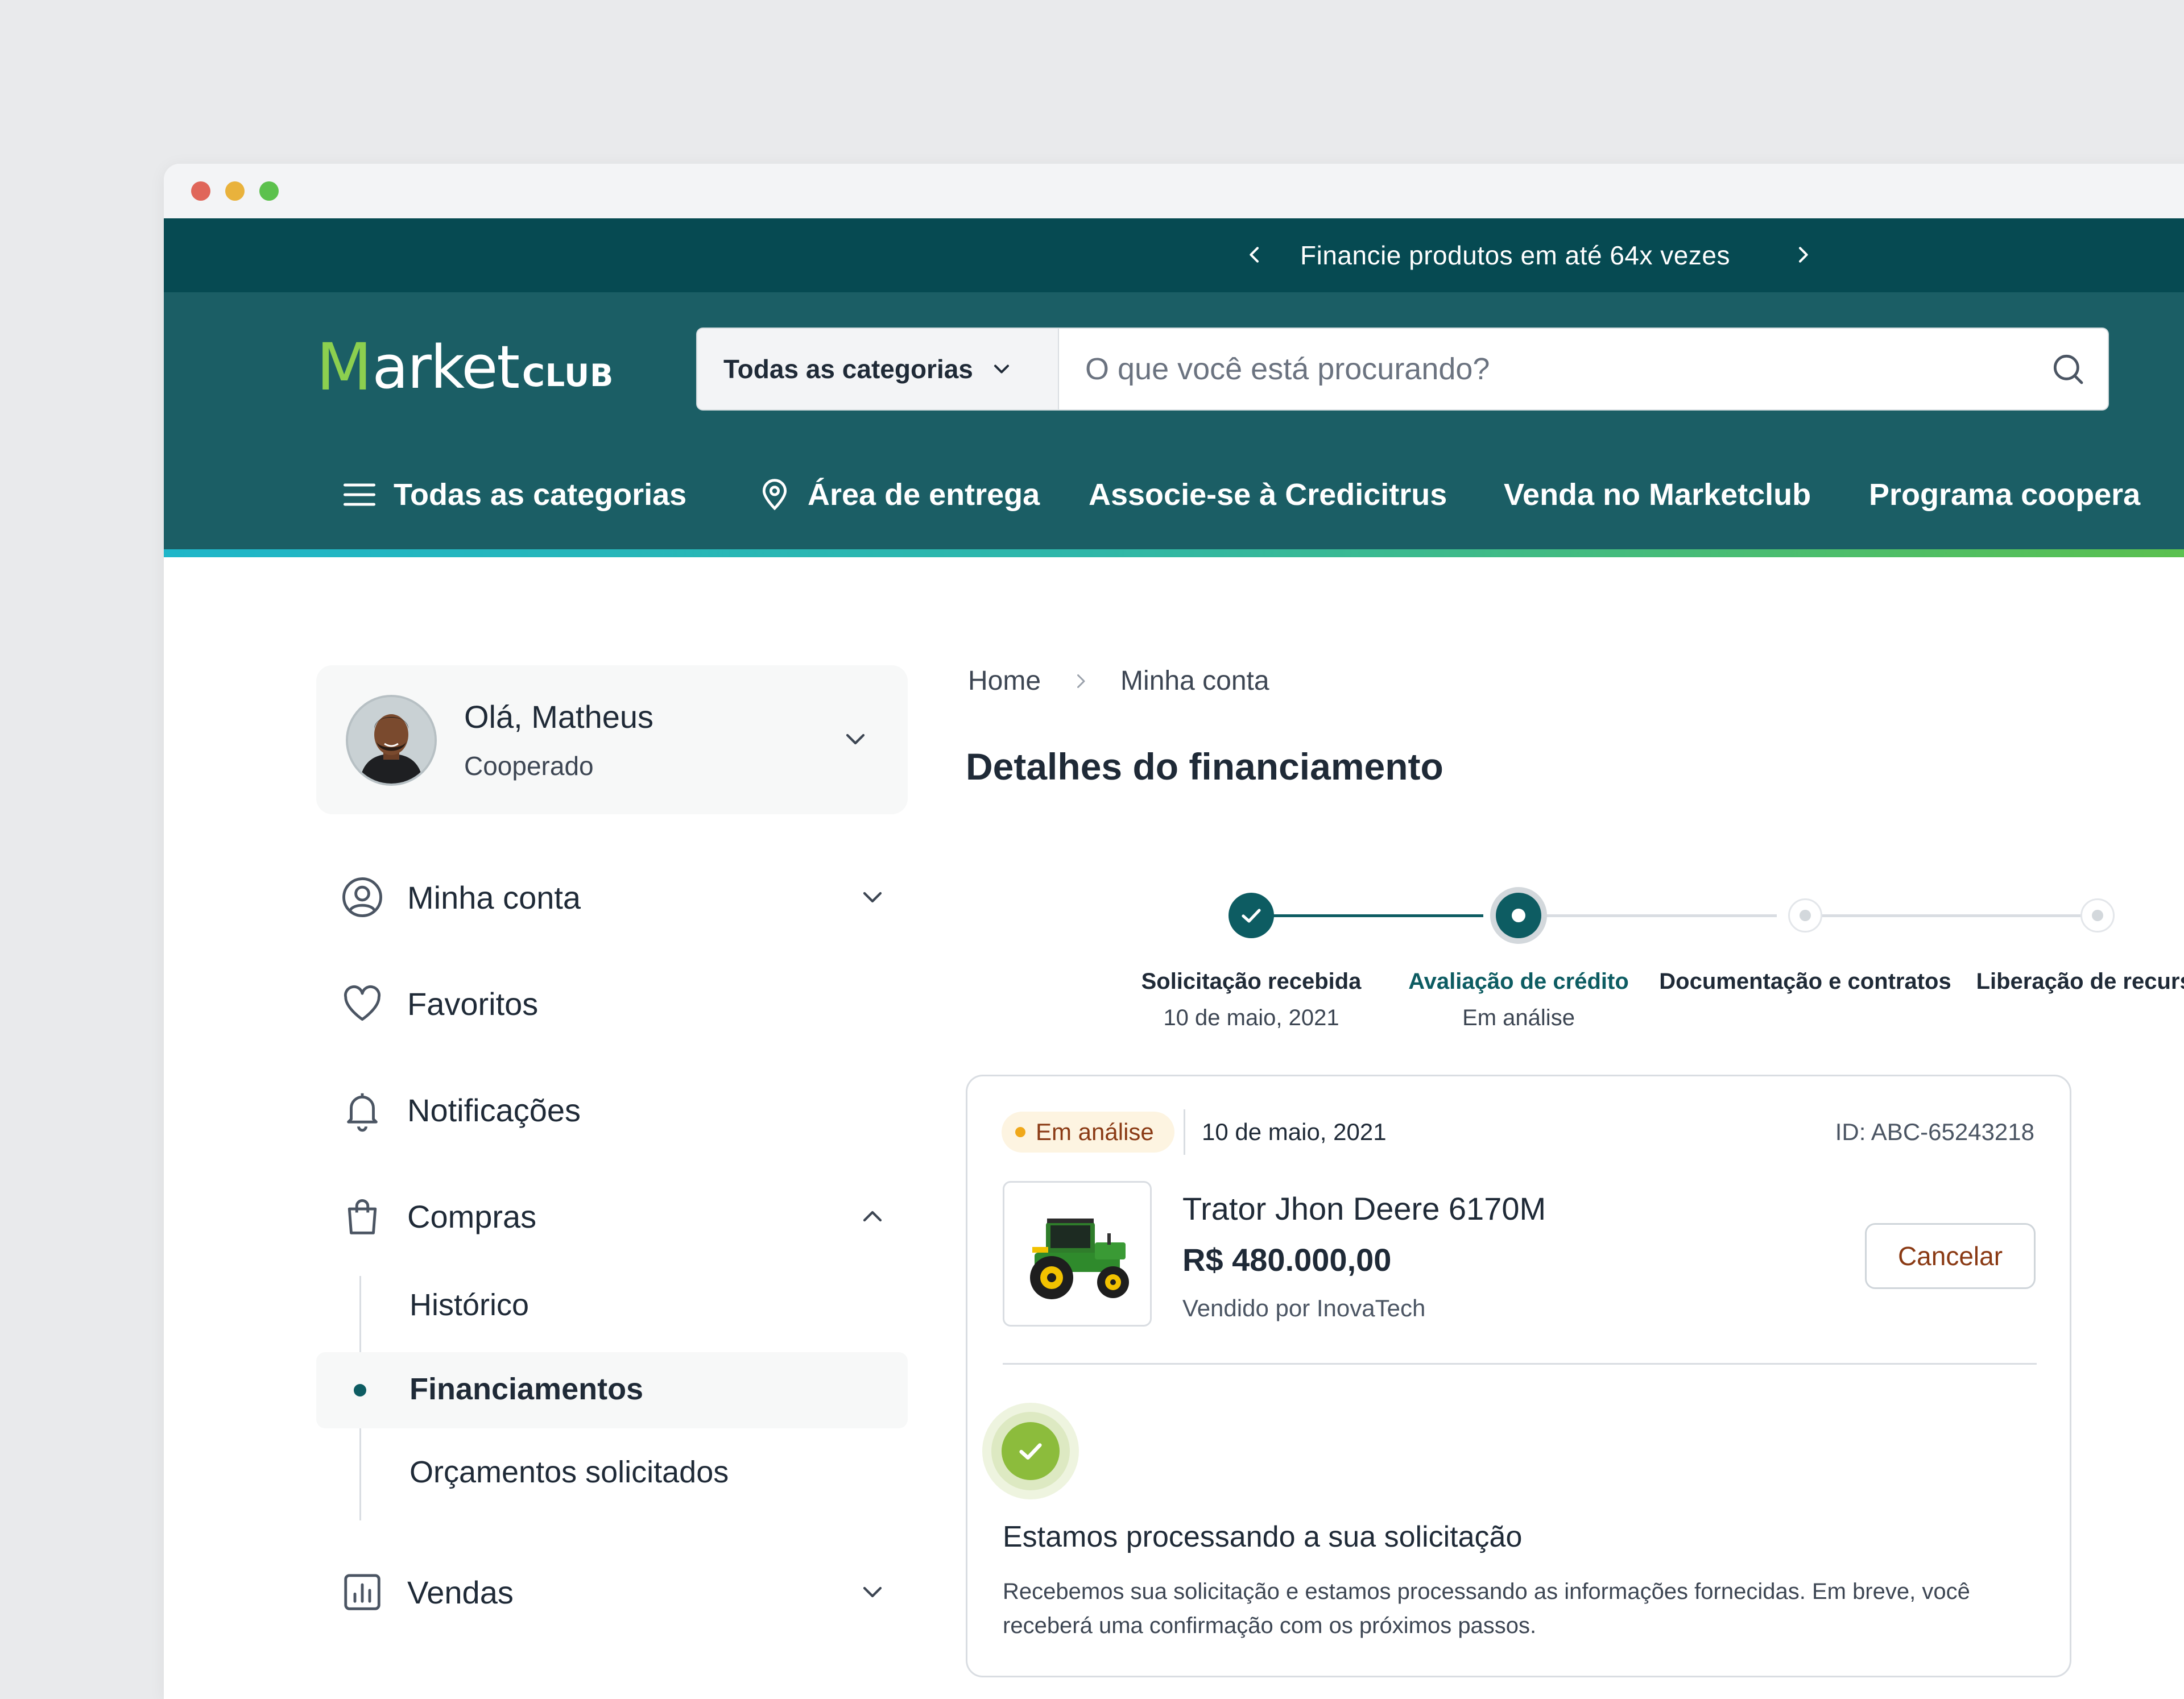  Describe the element at coordinates (924, 495) in the screenshot. I see `nav-delivery-area-label: Área de entrega` at that location.